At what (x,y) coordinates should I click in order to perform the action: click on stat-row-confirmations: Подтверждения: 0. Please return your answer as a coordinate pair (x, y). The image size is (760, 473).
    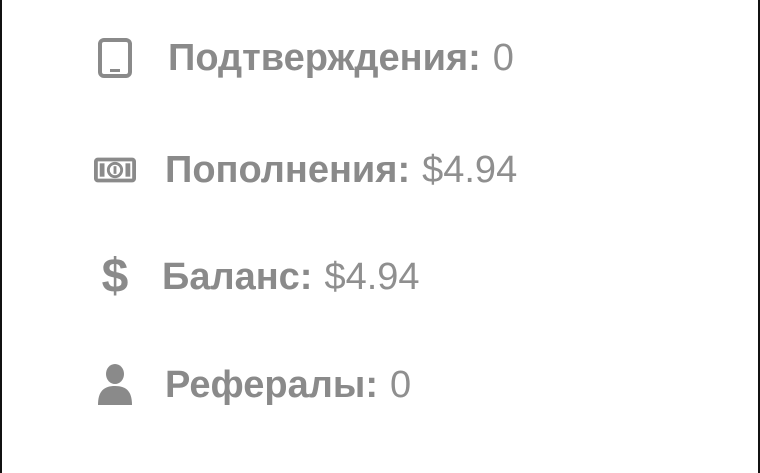
    Looking at the image, I should click on (381, 58).